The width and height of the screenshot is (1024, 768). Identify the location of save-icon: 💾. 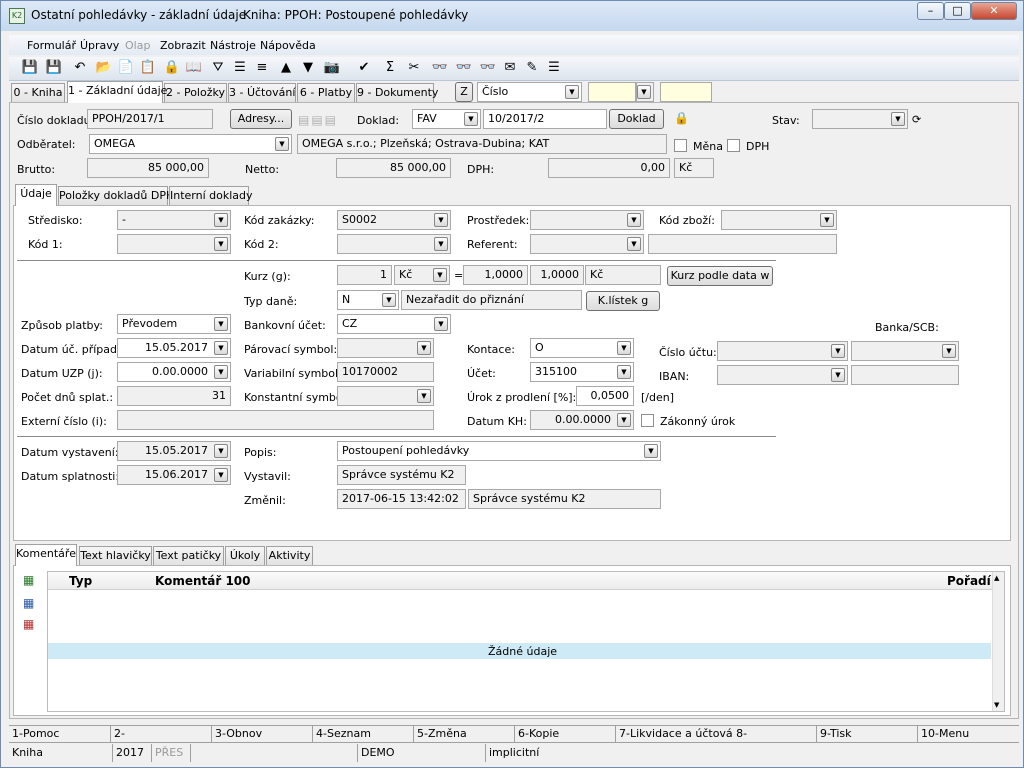
(30, 68).